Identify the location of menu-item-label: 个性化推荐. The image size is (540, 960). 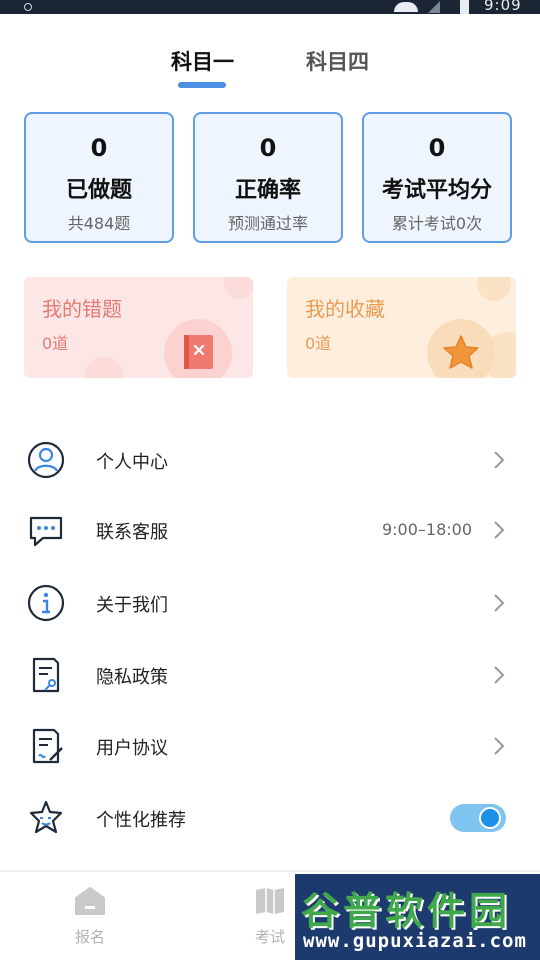
(141, 820).